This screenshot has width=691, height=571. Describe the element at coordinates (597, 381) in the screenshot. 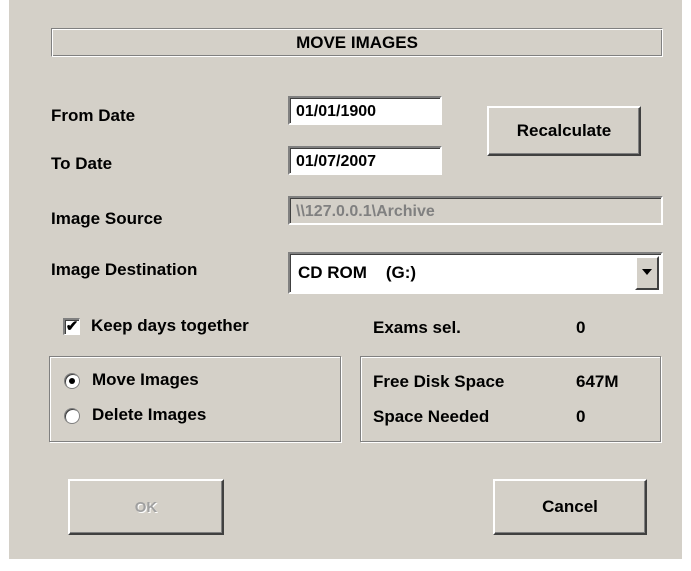

I see `free-disk-space-value: 647M` at that location.